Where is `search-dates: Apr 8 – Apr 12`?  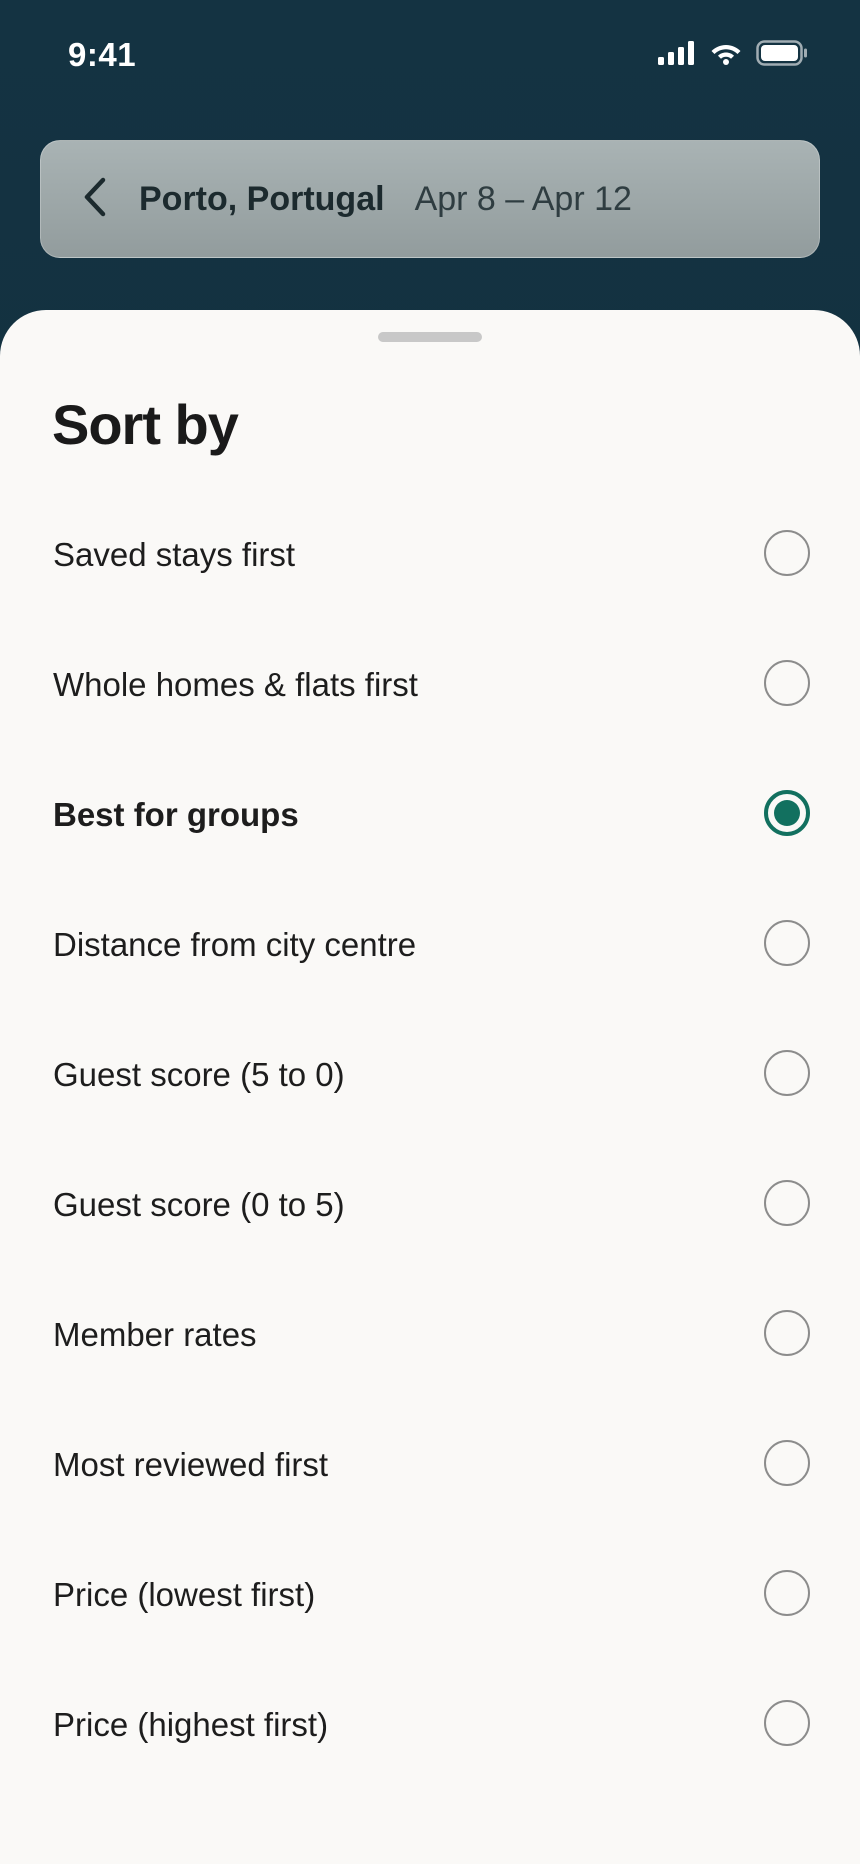 search-dates: Apr 8 – Apr 12 is located at coordinates (523, 198).